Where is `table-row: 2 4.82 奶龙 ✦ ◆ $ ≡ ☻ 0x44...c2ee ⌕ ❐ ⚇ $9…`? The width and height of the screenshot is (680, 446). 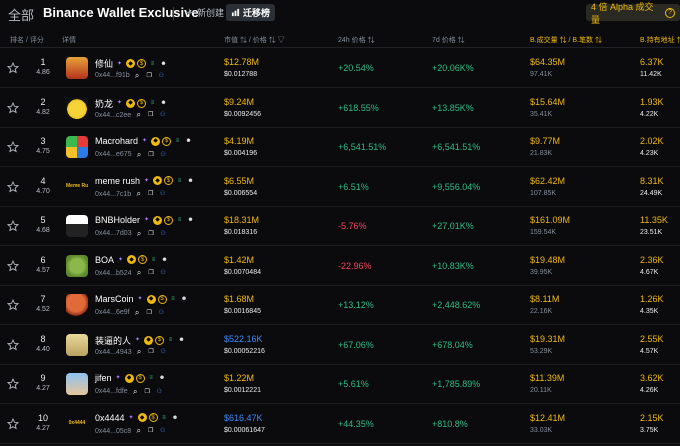 table-row: 2 4.82 奶龙 ✦ ◆ $ ≡ ☻ 0x44...c2ee ⌕ ❐ ⚇ $9… is located at coordinates (340, 108).